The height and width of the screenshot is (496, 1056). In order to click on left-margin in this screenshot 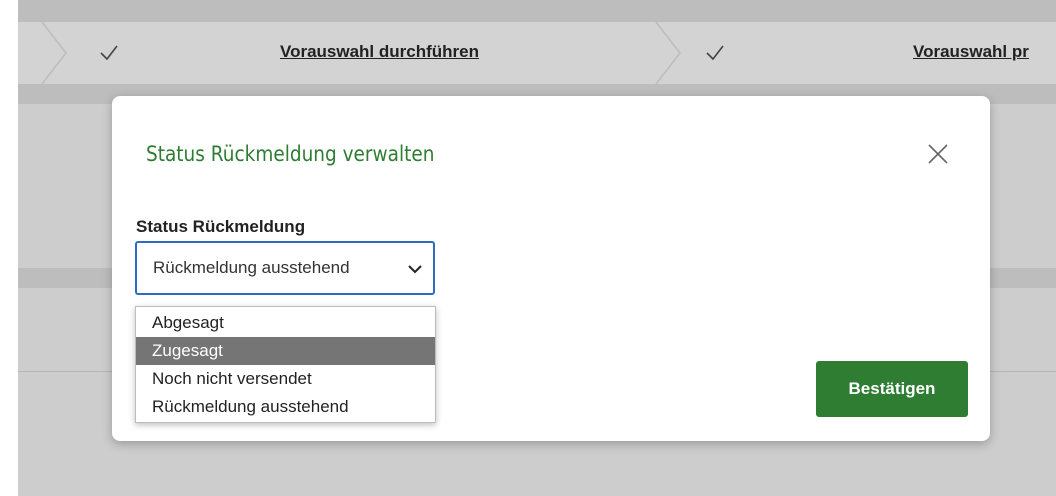, I will do `click(9, 248)`.